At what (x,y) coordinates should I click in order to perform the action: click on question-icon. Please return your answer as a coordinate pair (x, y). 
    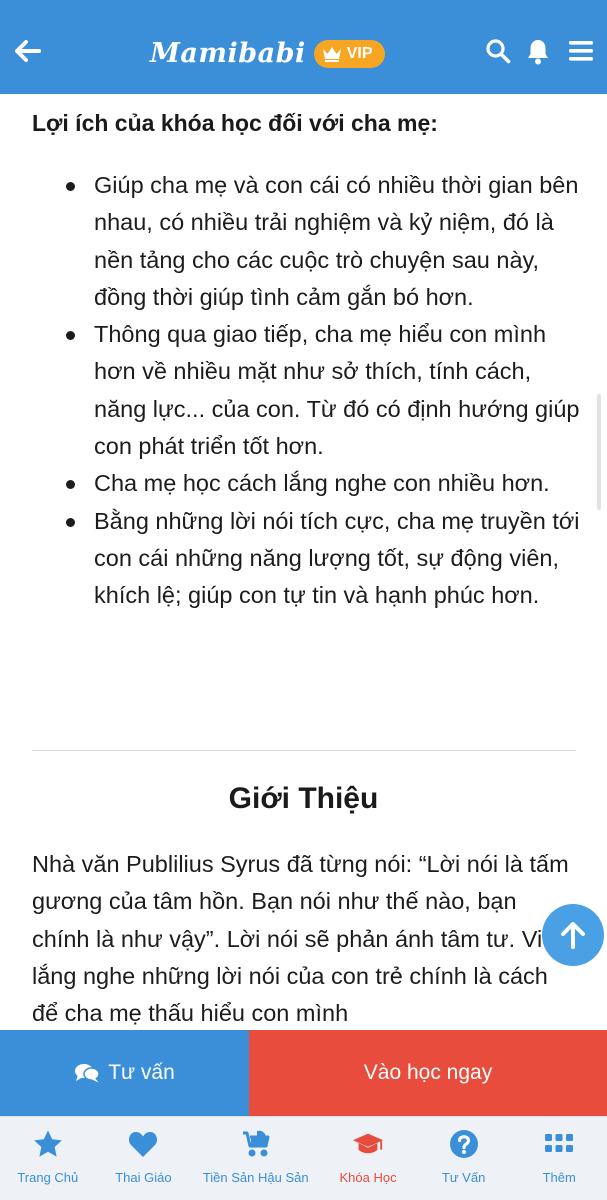
    Looking at the image, I should click on (464, 1144).